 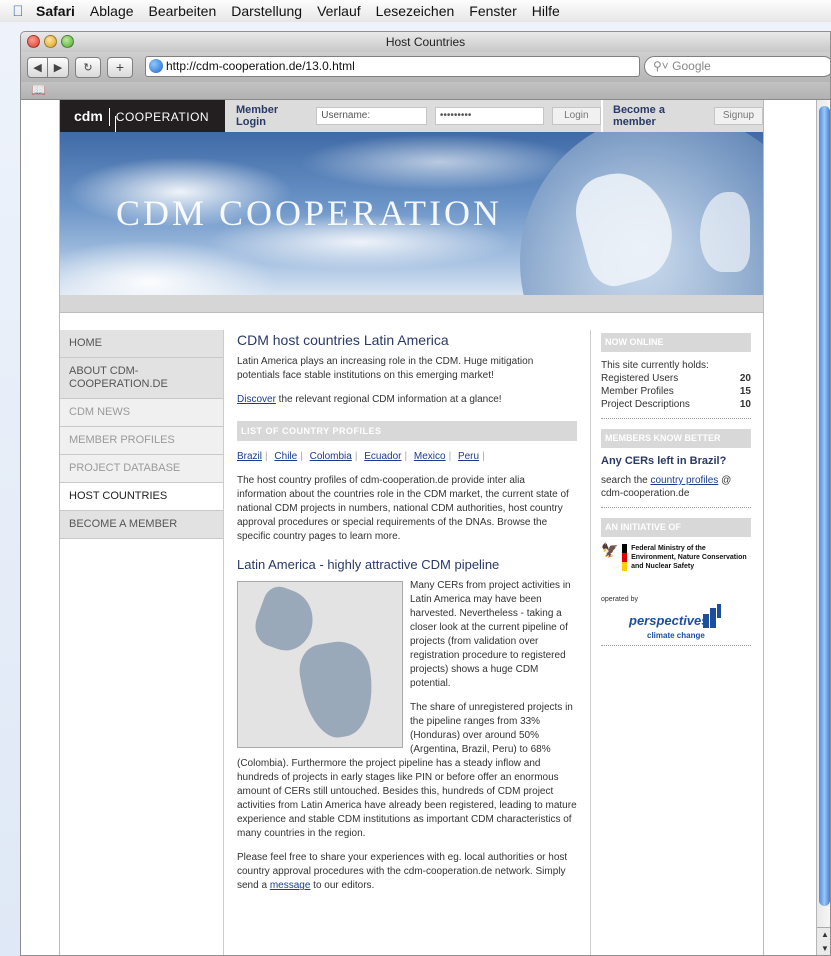 I want to click on search-icon: ⚲˅, so click(x=661, y=66).